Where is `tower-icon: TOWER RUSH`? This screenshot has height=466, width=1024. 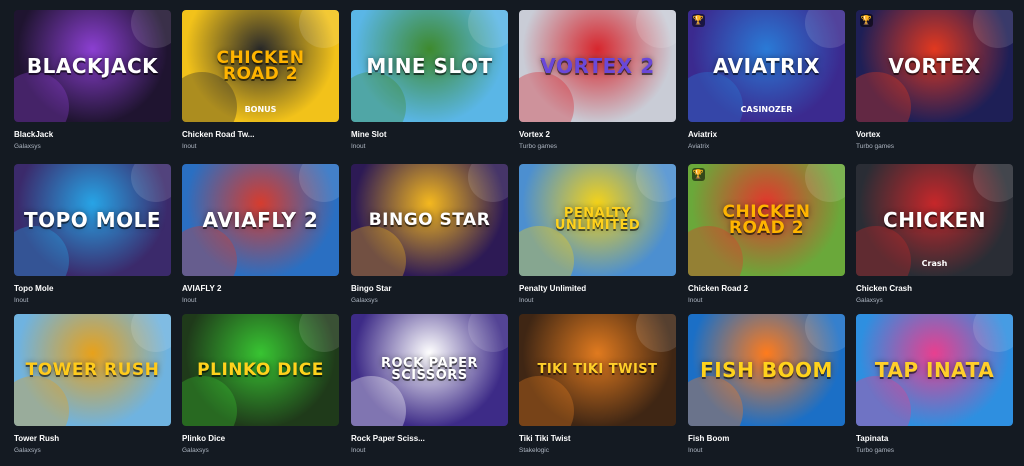 tower-icon: TOWER RUSH is located at coordinates (92, 370).